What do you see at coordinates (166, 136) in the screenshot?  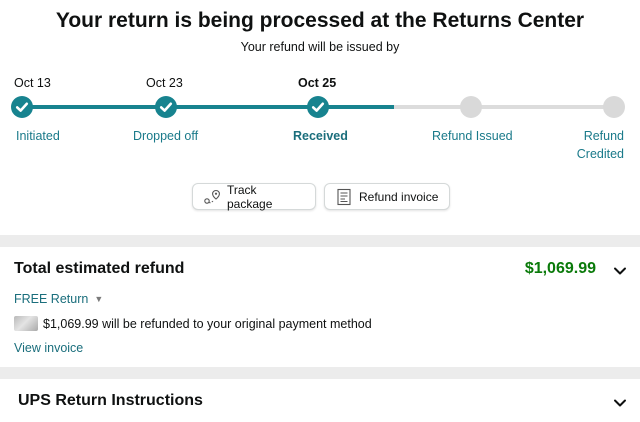 I see `step-label-dropped-off: Dropped off` at bounding box center [166, 136].